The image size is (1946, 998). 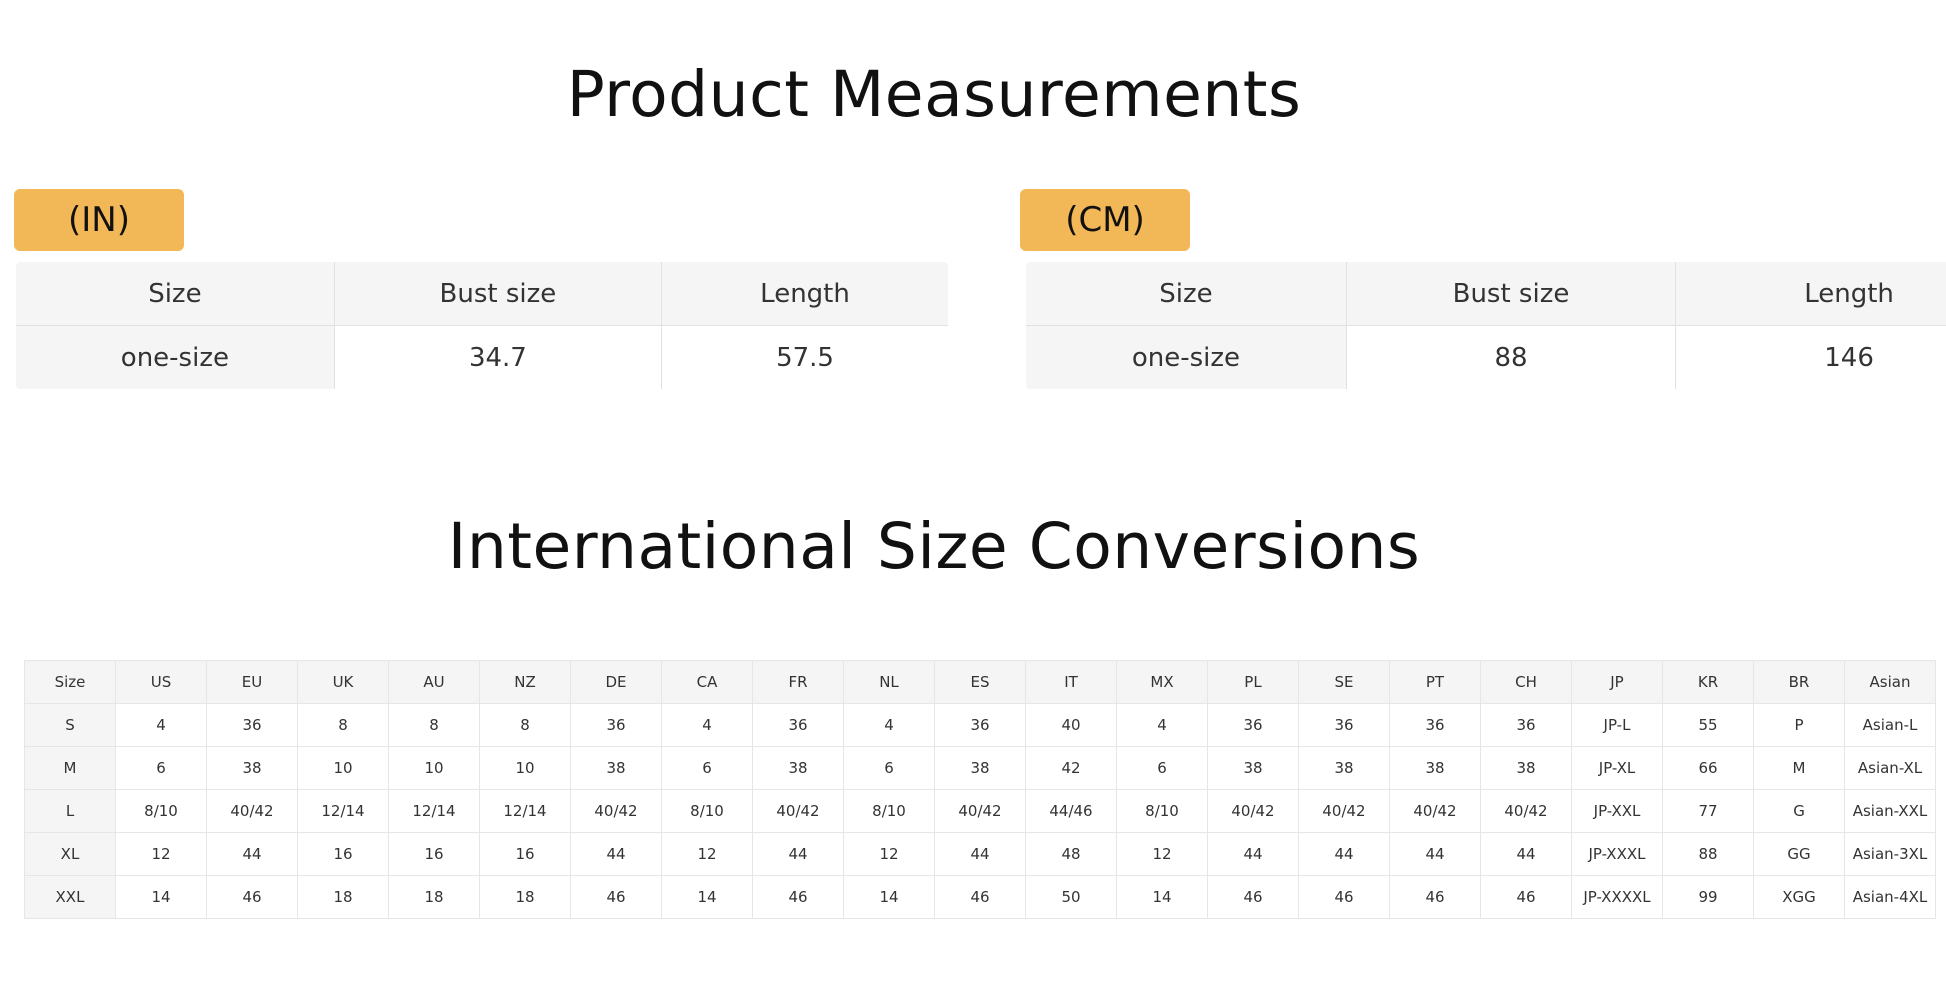 I want to click on table-cell: JP-XXXXL, so click(x=1617, y=897).